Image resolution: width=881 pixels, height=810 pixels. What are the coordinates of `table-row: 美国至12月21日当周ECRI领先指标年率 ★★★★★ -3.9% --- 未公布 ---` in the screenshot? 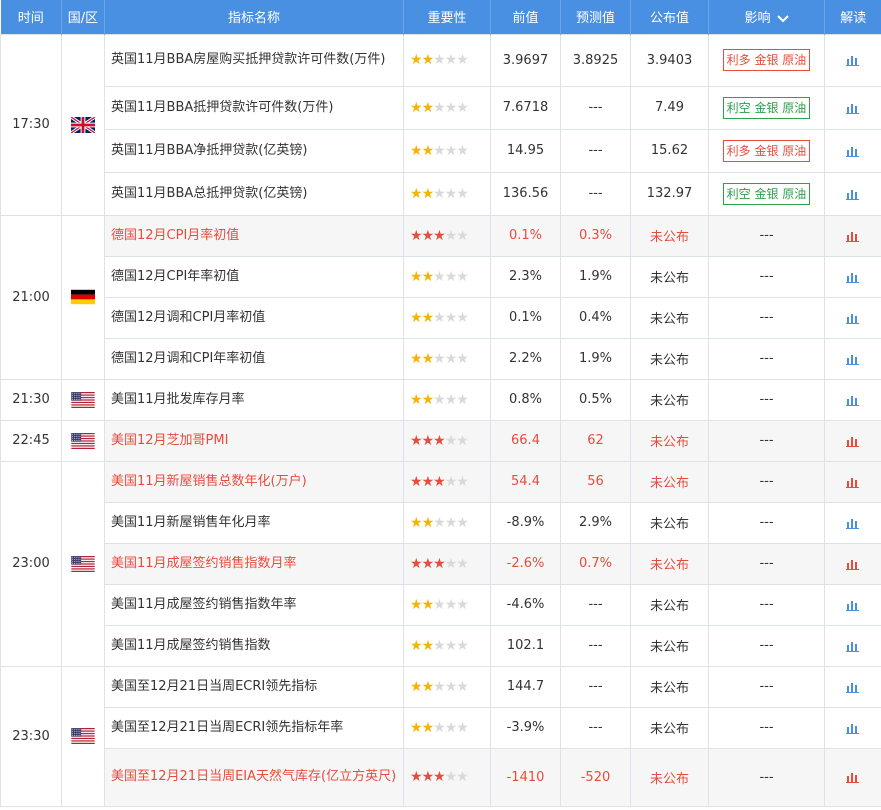 It's located at (441, 727).